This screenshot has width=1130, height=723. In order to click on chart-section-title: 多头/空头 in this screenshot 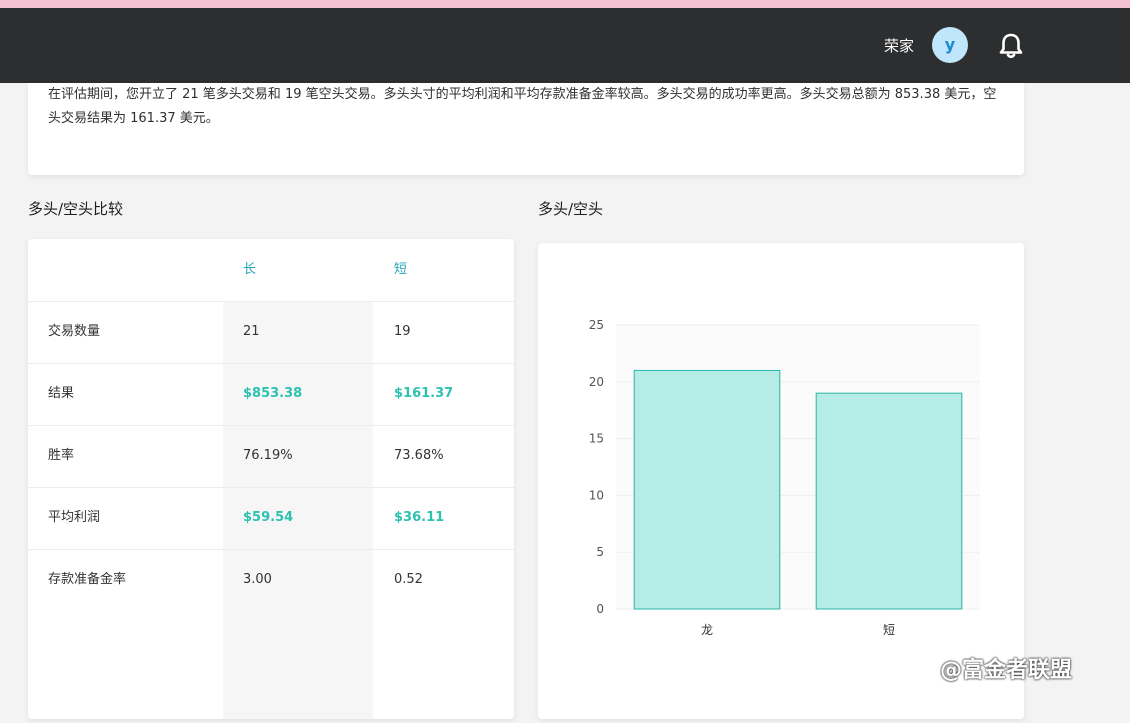, I will do `click(571, 209)`.